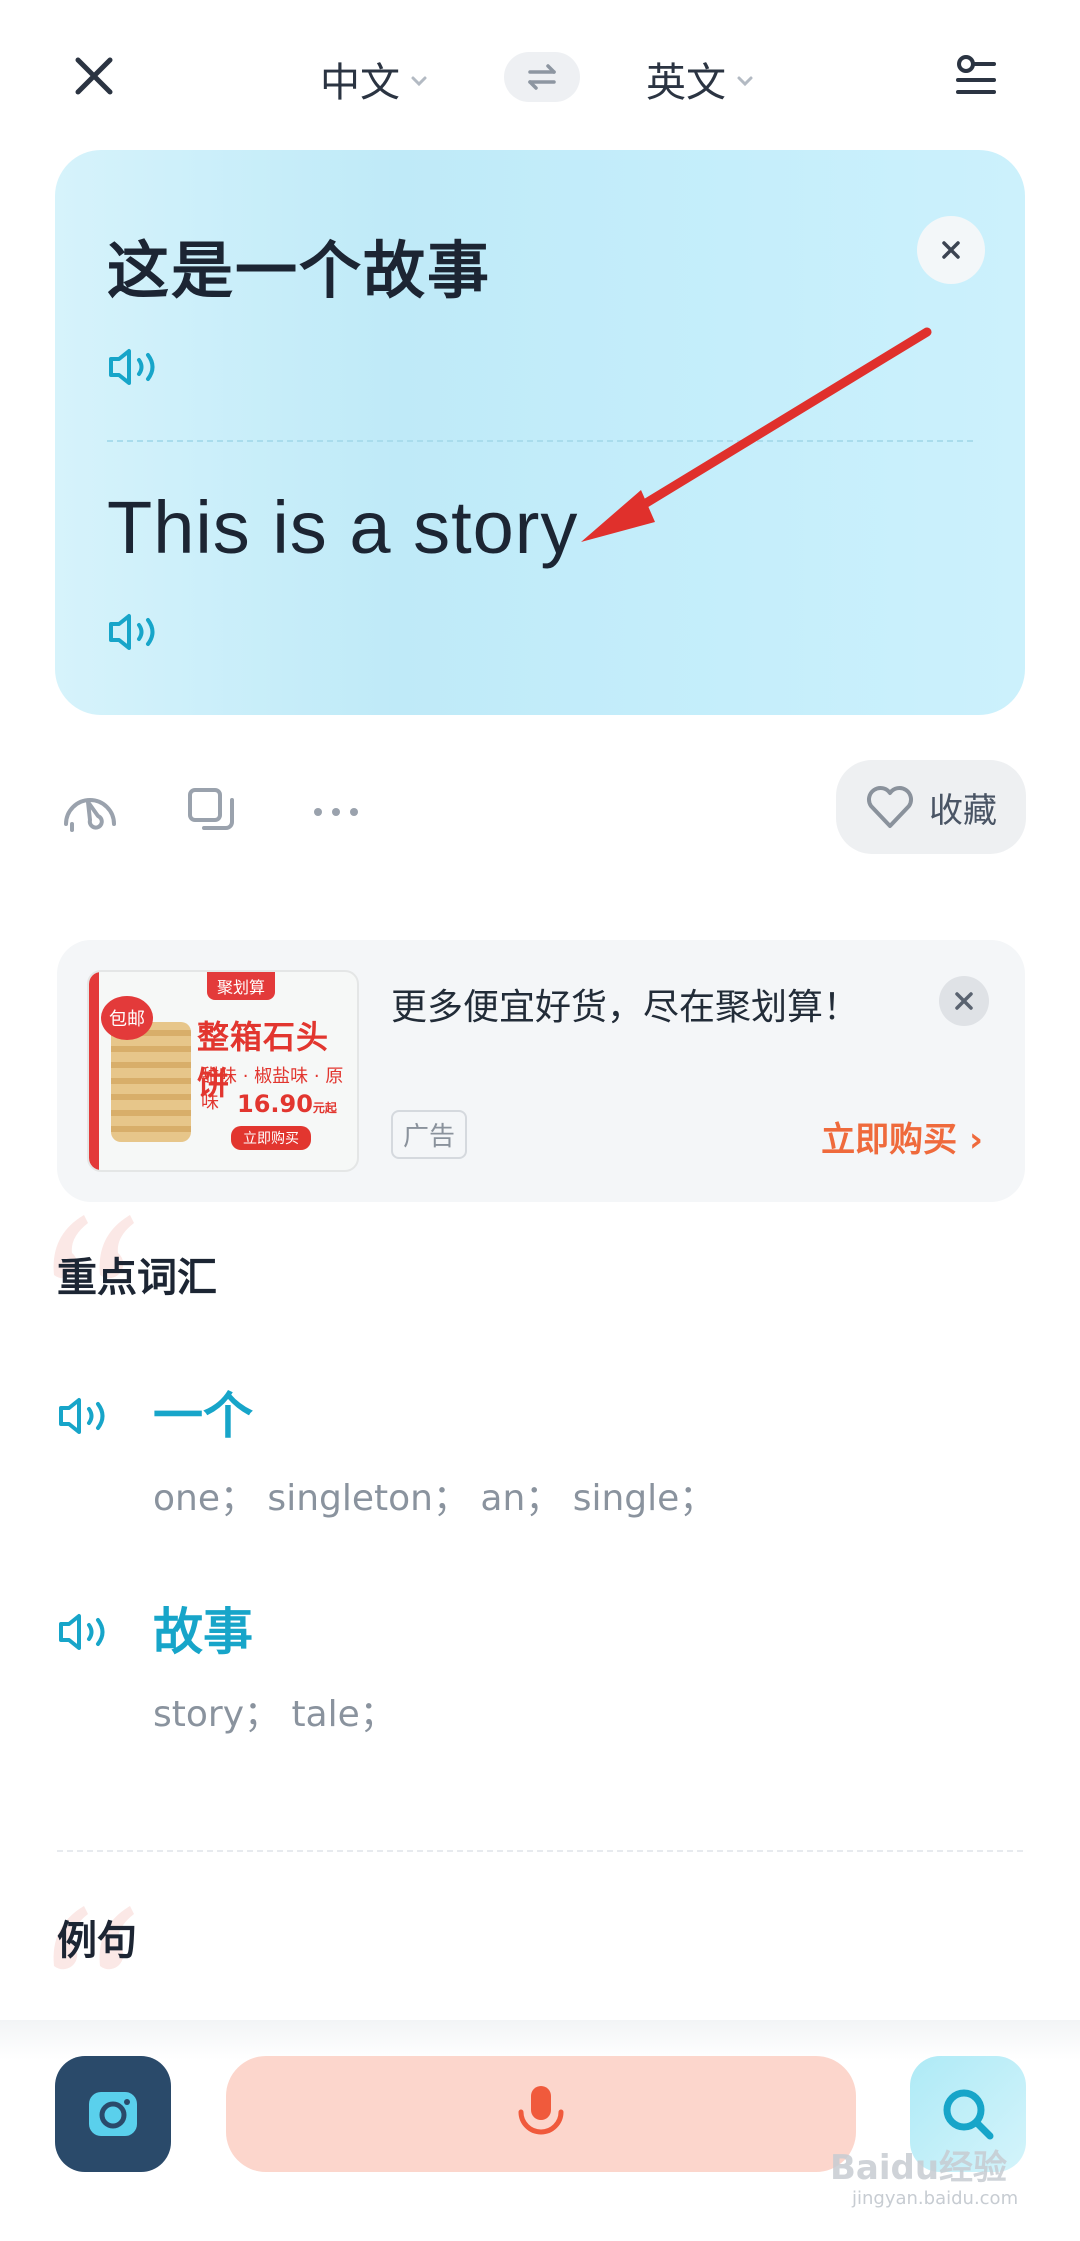 The width and height of the screenshot is (1080, 2241). Describe the element at coordinates (151, 1082) in the screenshot. I see `ad-image-product` at that location.